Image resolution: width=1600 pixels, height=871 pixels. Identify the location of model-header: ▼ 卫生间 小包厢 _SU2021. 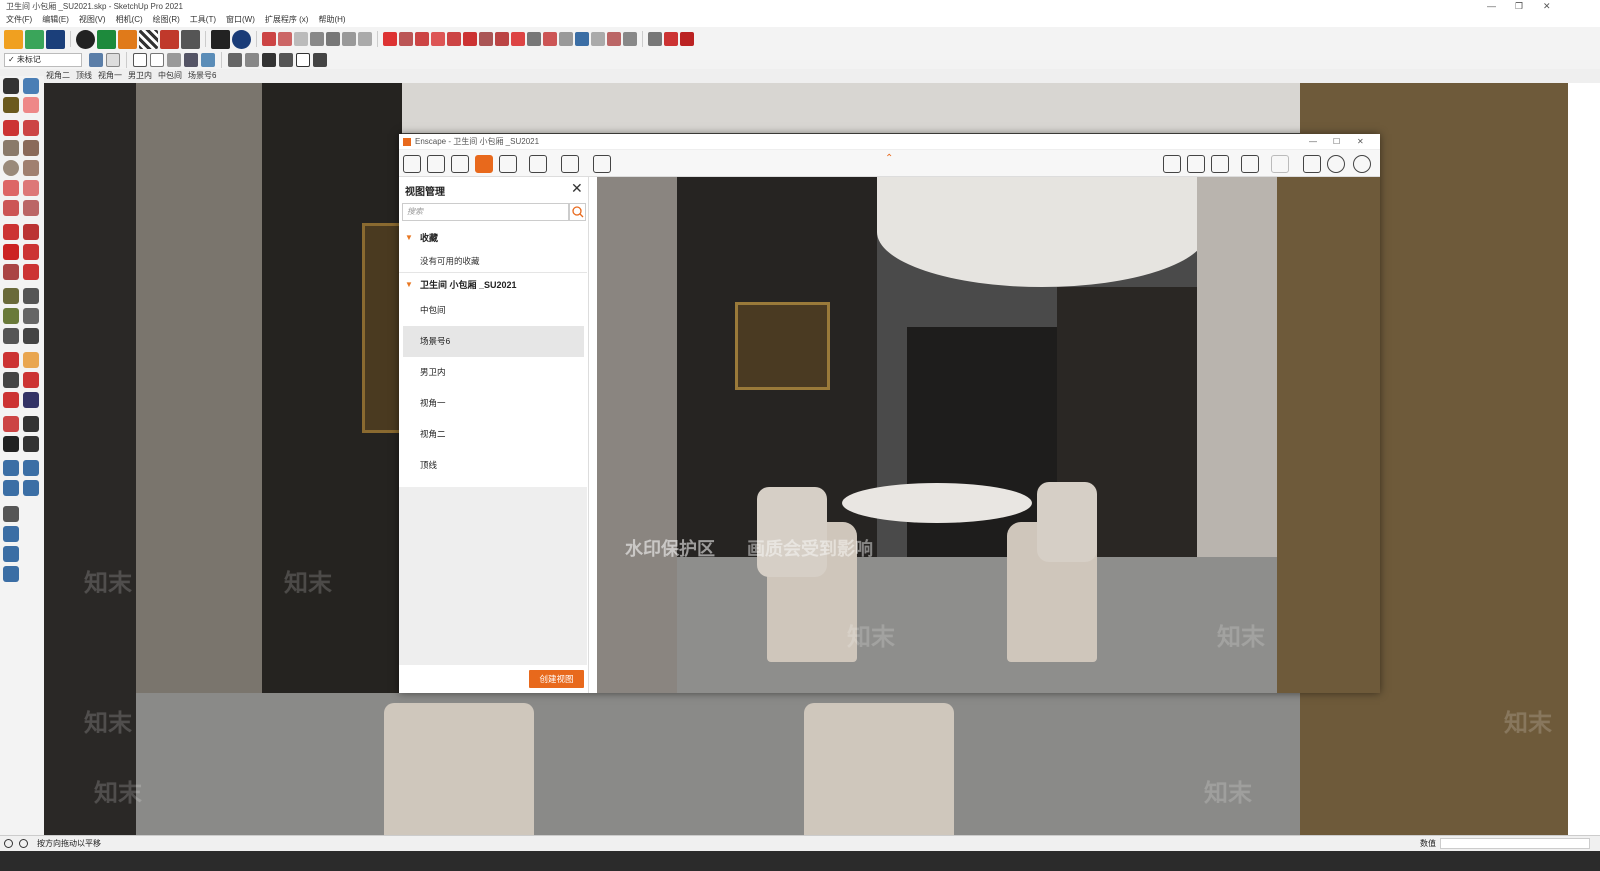
(493, 285).